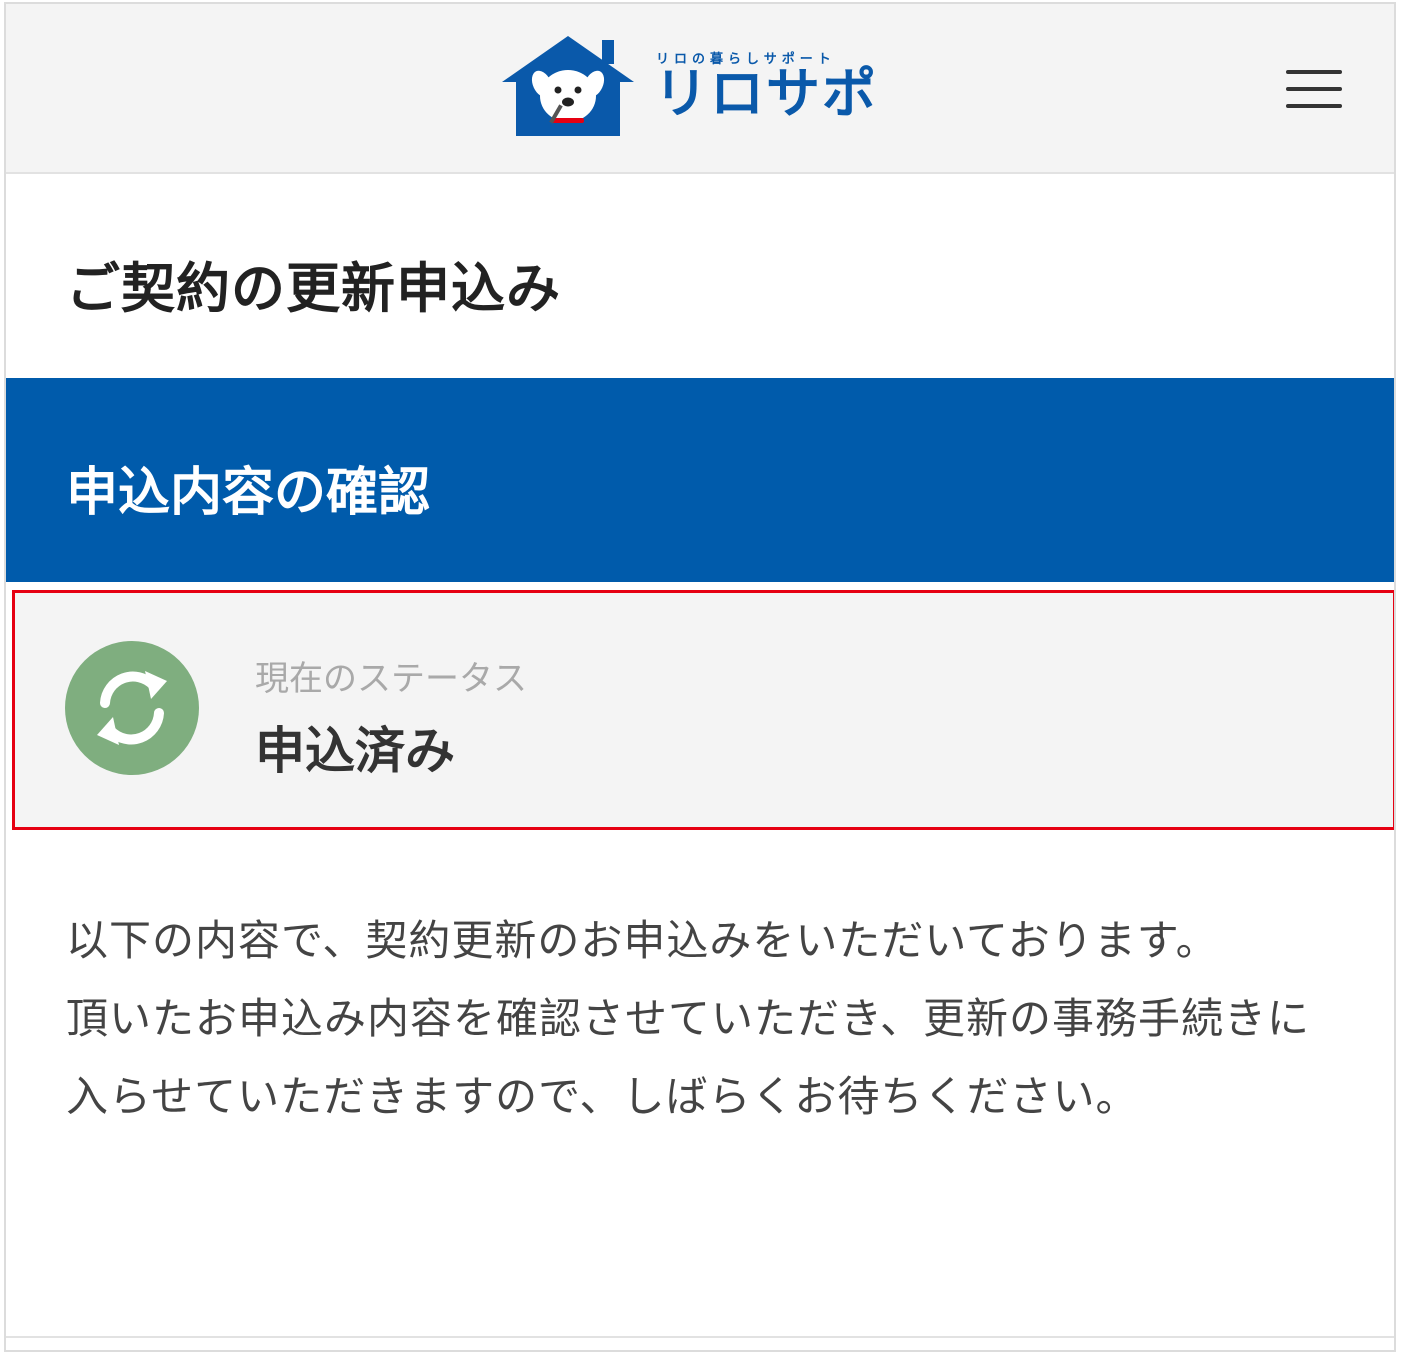  I want to click on divider, so click(700, 1337).